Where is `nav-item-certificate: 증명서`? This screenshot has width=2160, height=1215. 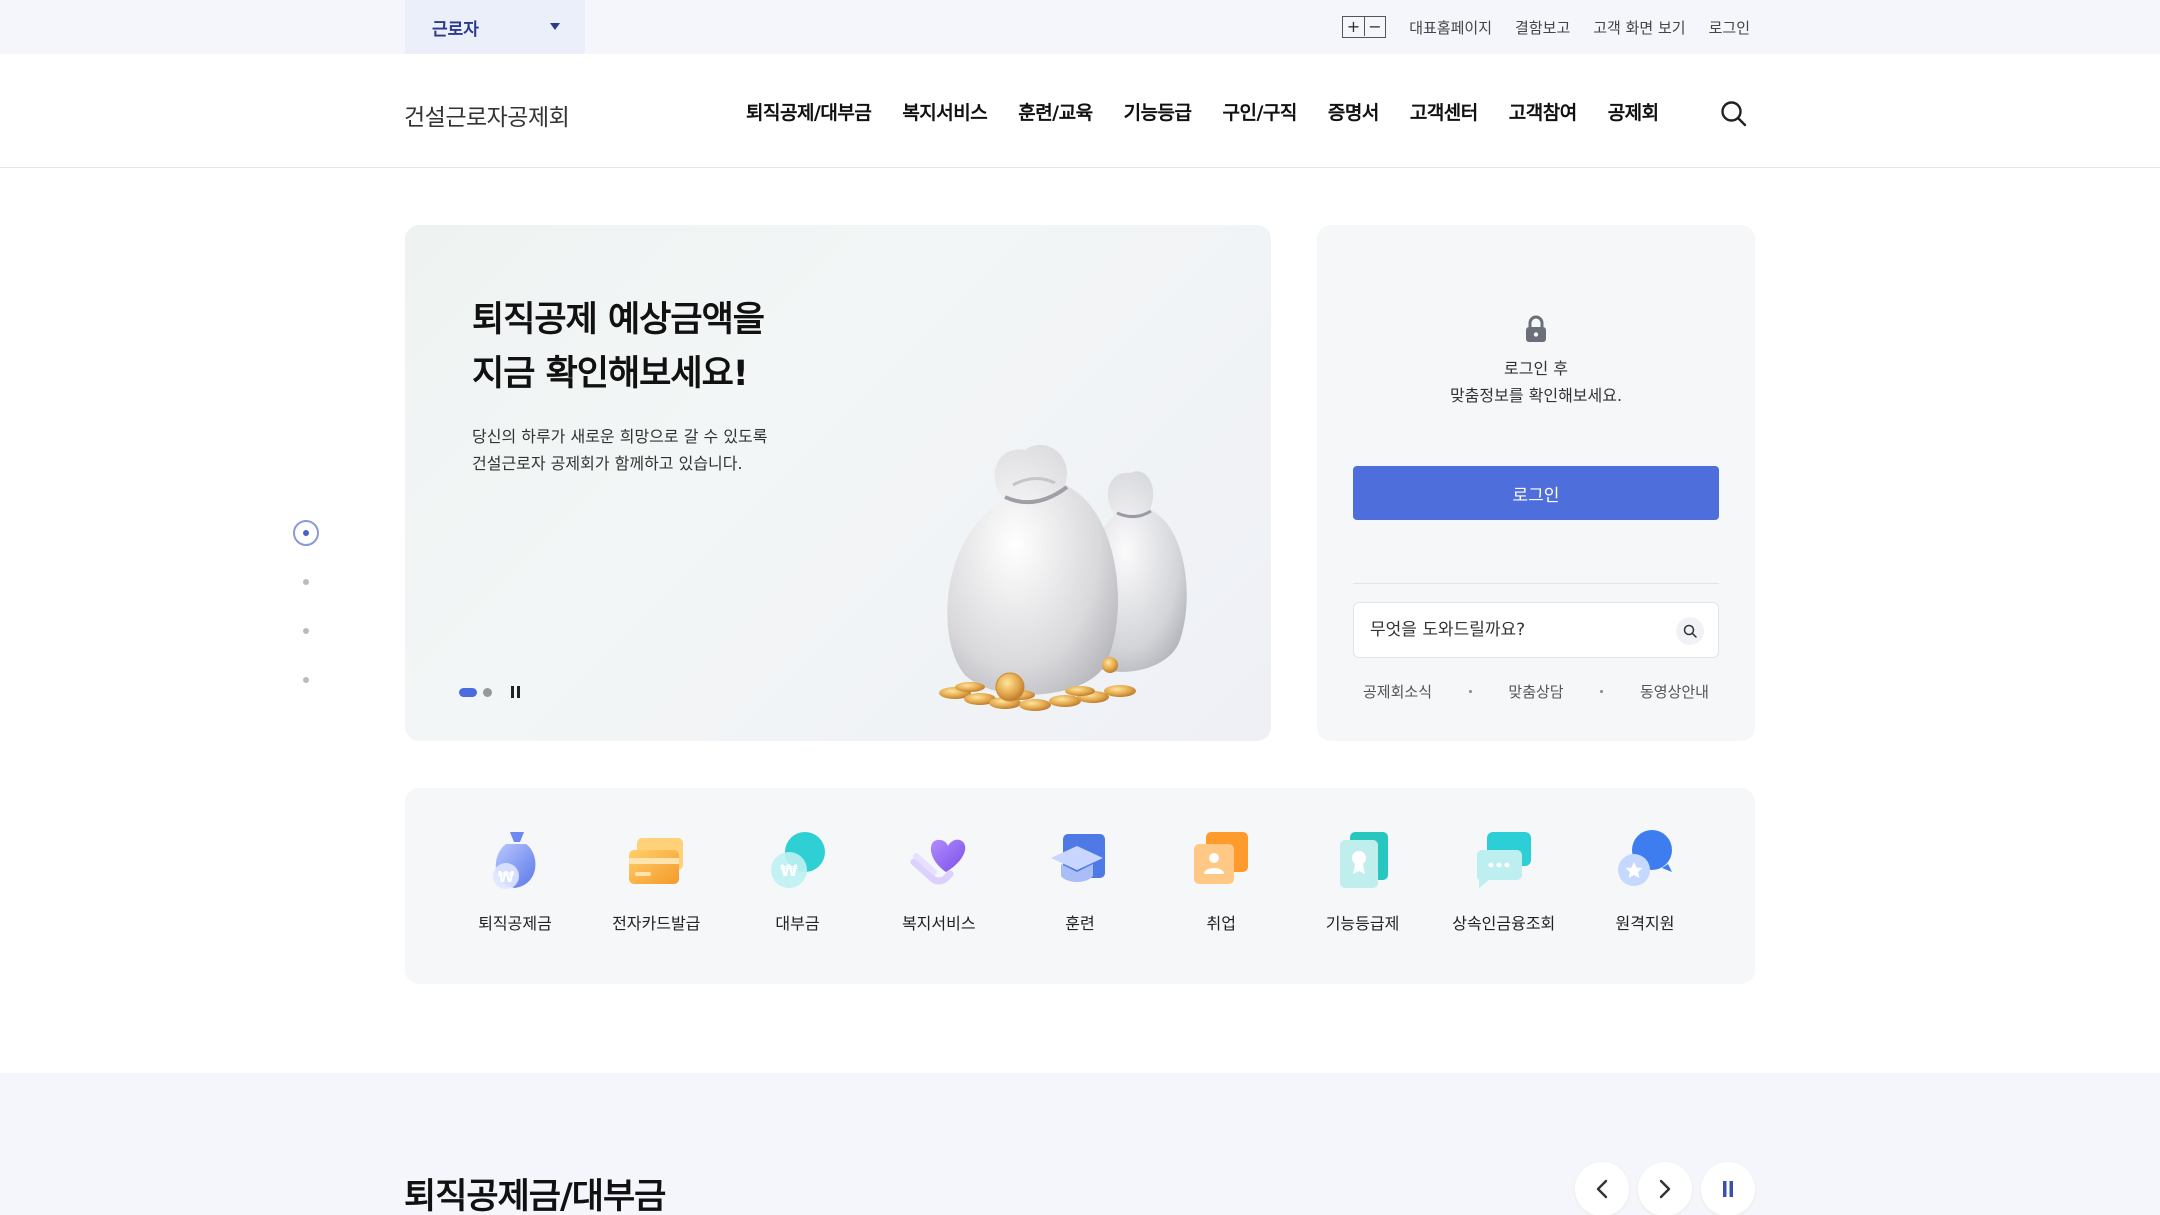 nav-item-certificate: 증명서 is located at coordinates (1353, 111).